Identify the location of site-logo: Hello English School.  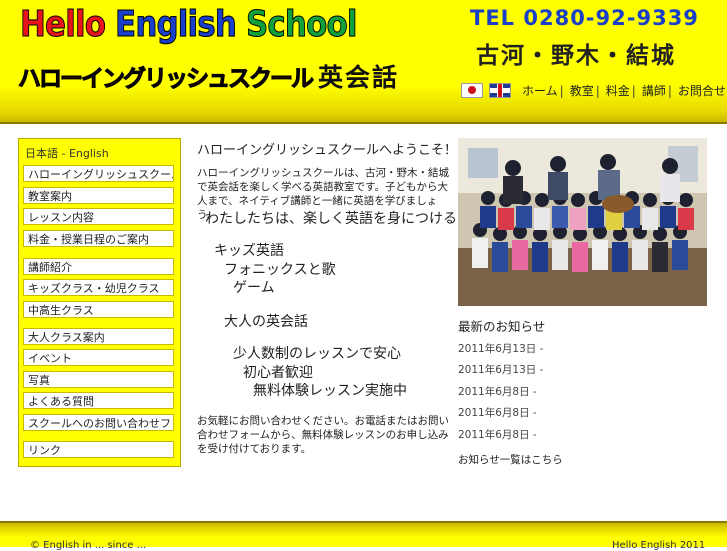
(189, 25).